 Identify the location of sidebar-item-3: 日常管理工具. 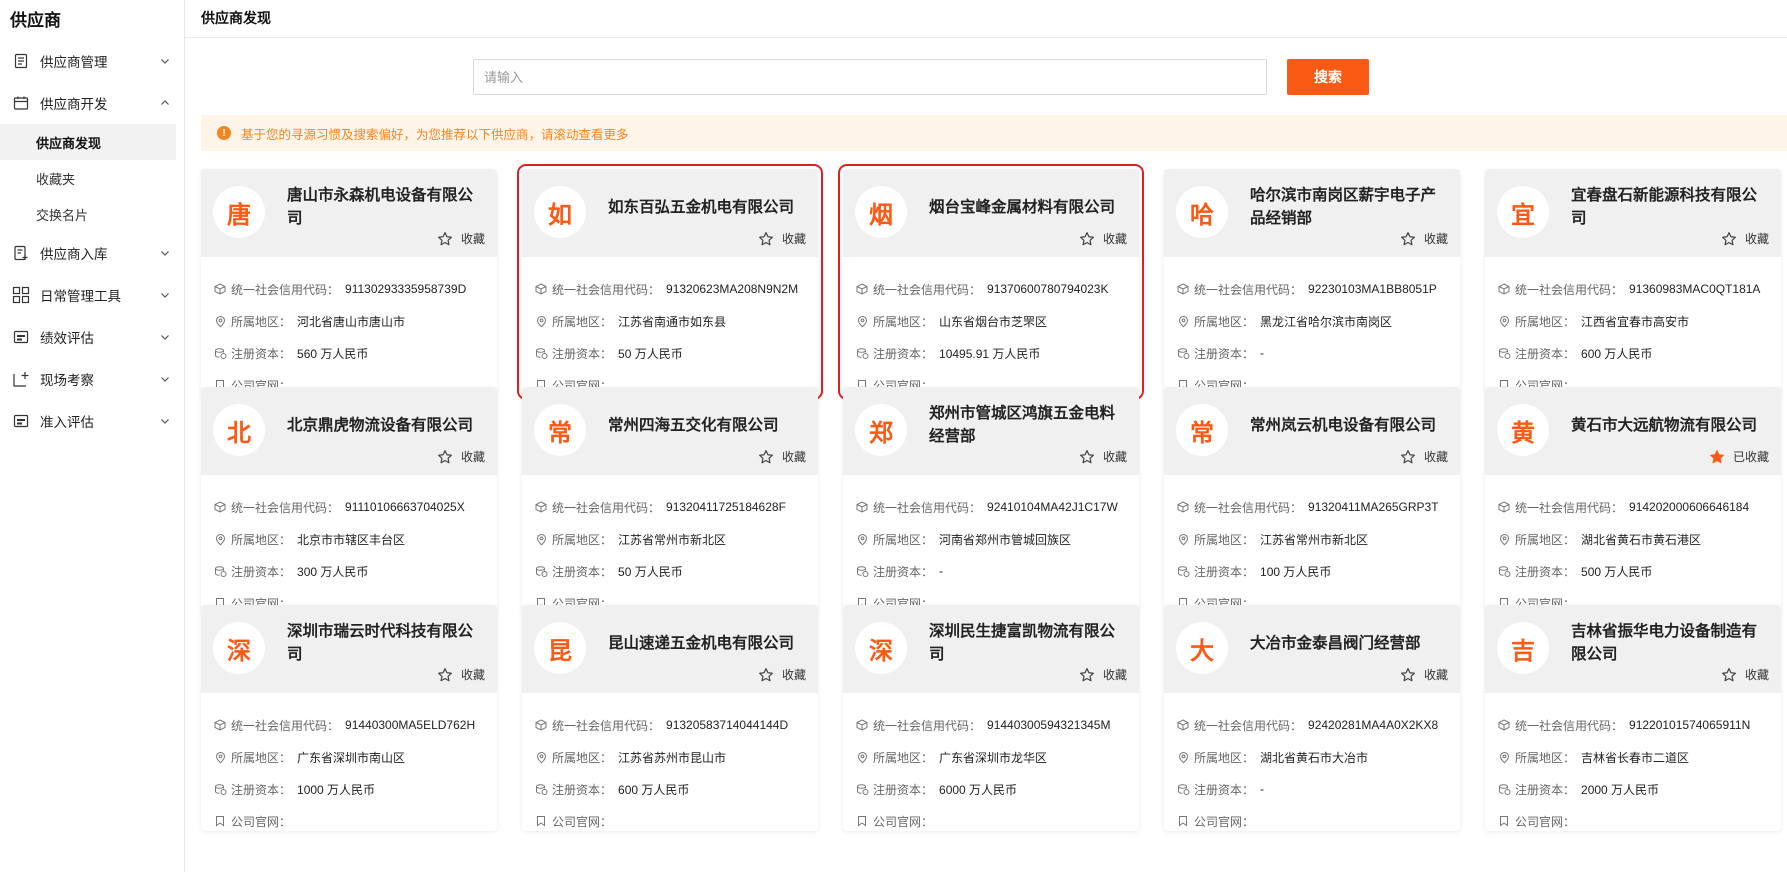
(92, 295).